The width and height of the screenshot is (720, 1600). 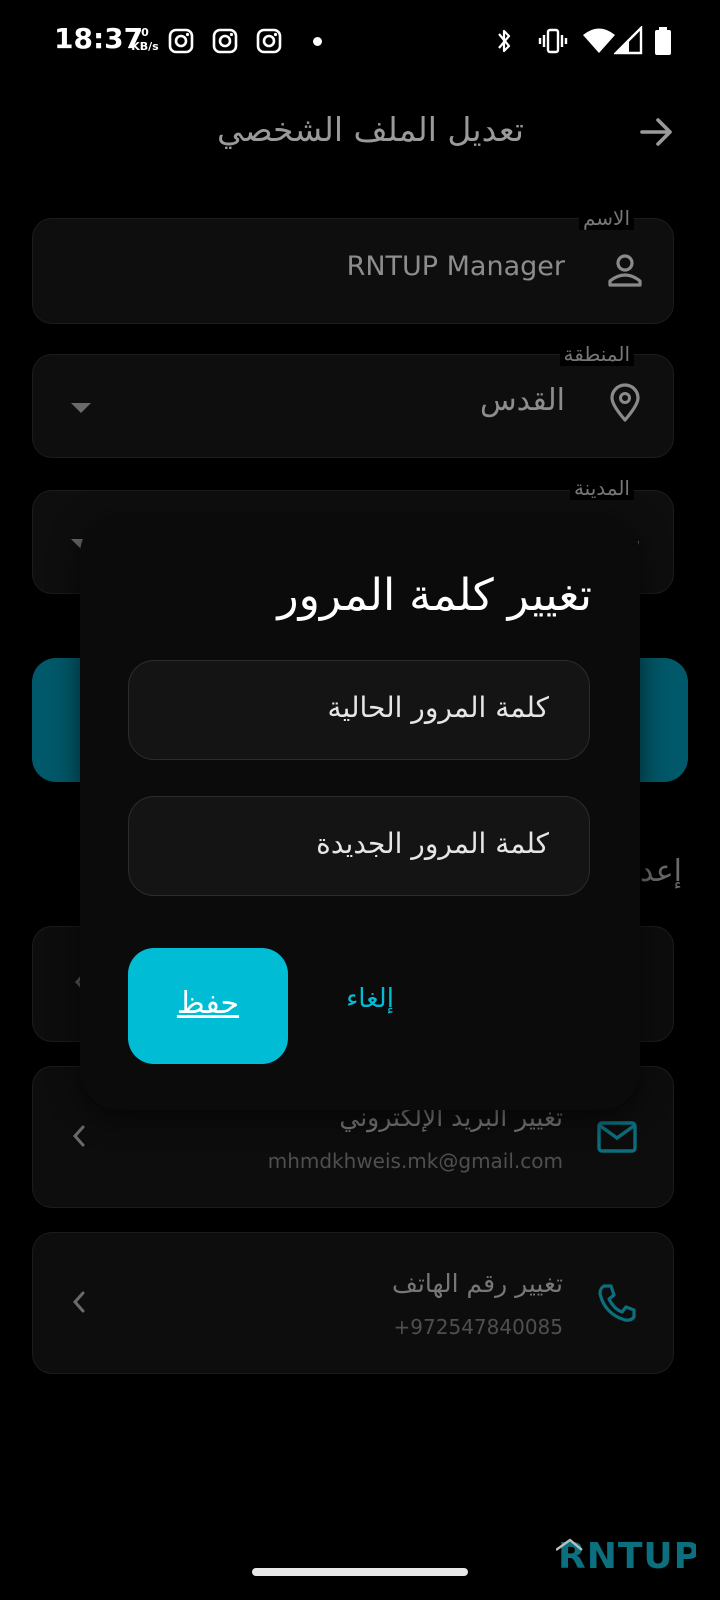 I want to click on notification-dot, so click(x=317, y=41).